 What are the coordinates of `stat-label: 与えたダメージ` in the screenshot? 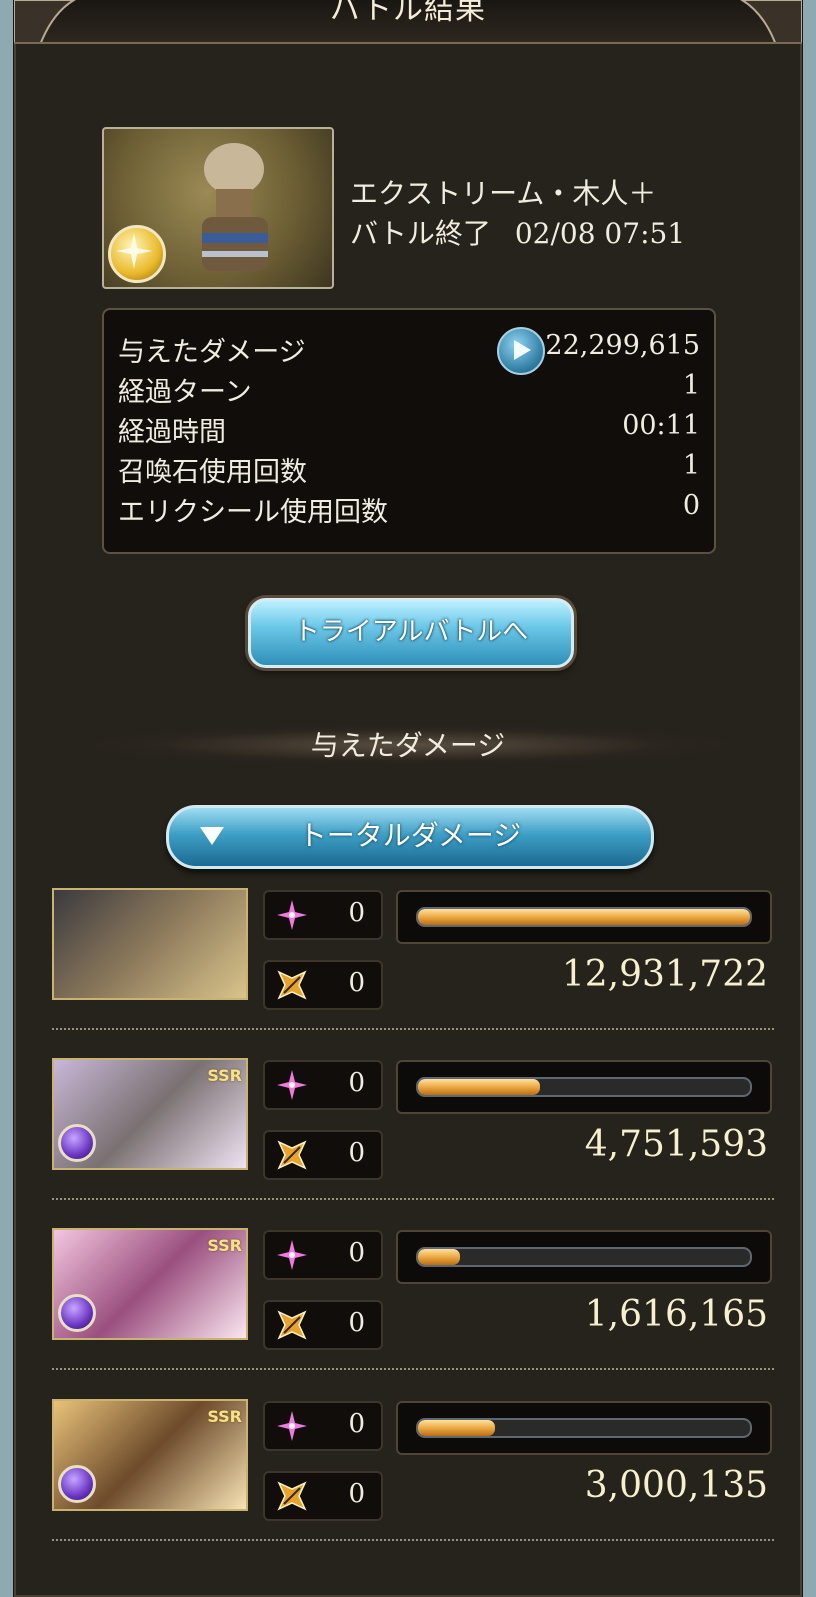 It's located at (212, 352).